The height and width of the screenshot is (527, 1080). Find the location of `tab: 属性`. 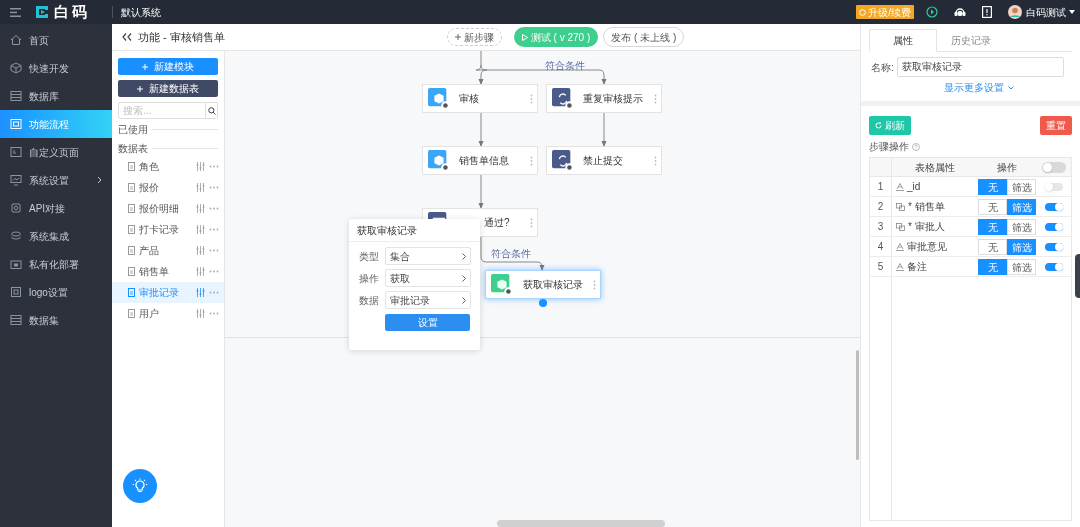

tab: 属性 is located at coordinates (903, 40).